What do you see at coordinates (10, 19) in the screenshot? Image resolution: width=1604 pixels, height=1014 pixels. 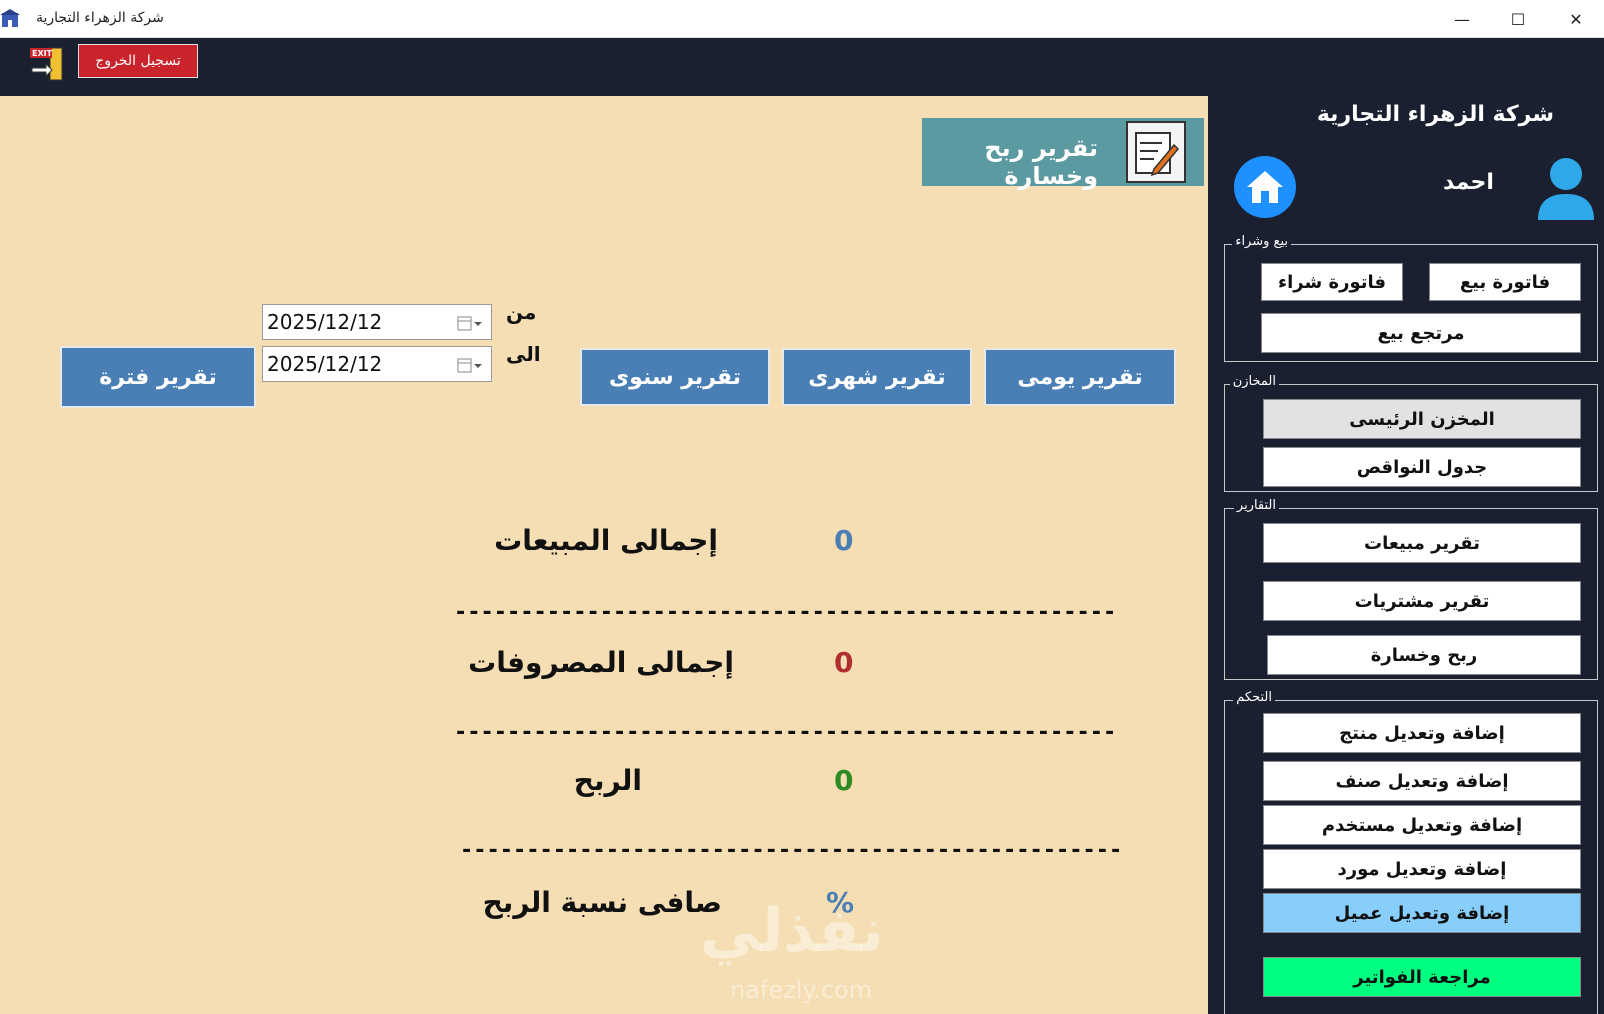 I see `app-logo-icon` at bounding box center [10, 19].